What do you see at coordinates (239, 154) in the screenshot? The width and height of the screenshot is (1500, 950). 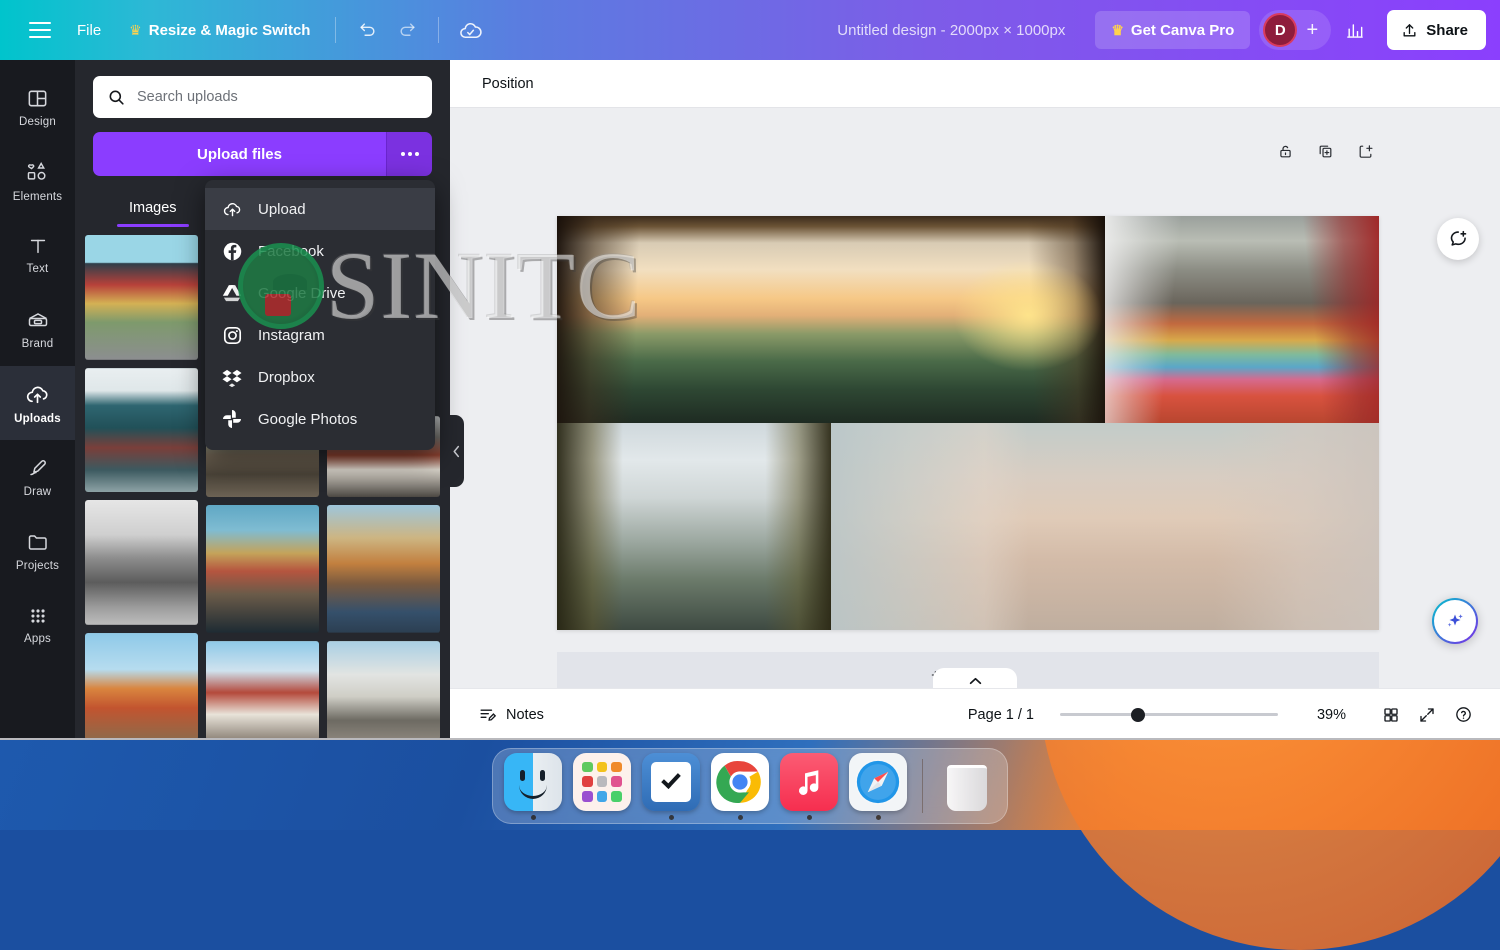 I see `upload-files-button: Upload files` at bounding box center [239, 154].